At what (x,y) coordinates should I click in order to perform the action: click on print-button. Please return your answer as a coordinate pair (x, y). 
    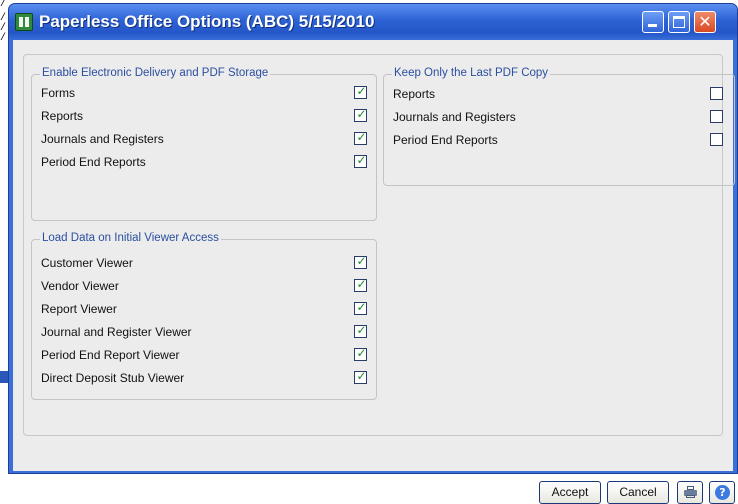
    Looking at the image, I should click on (690, 492).